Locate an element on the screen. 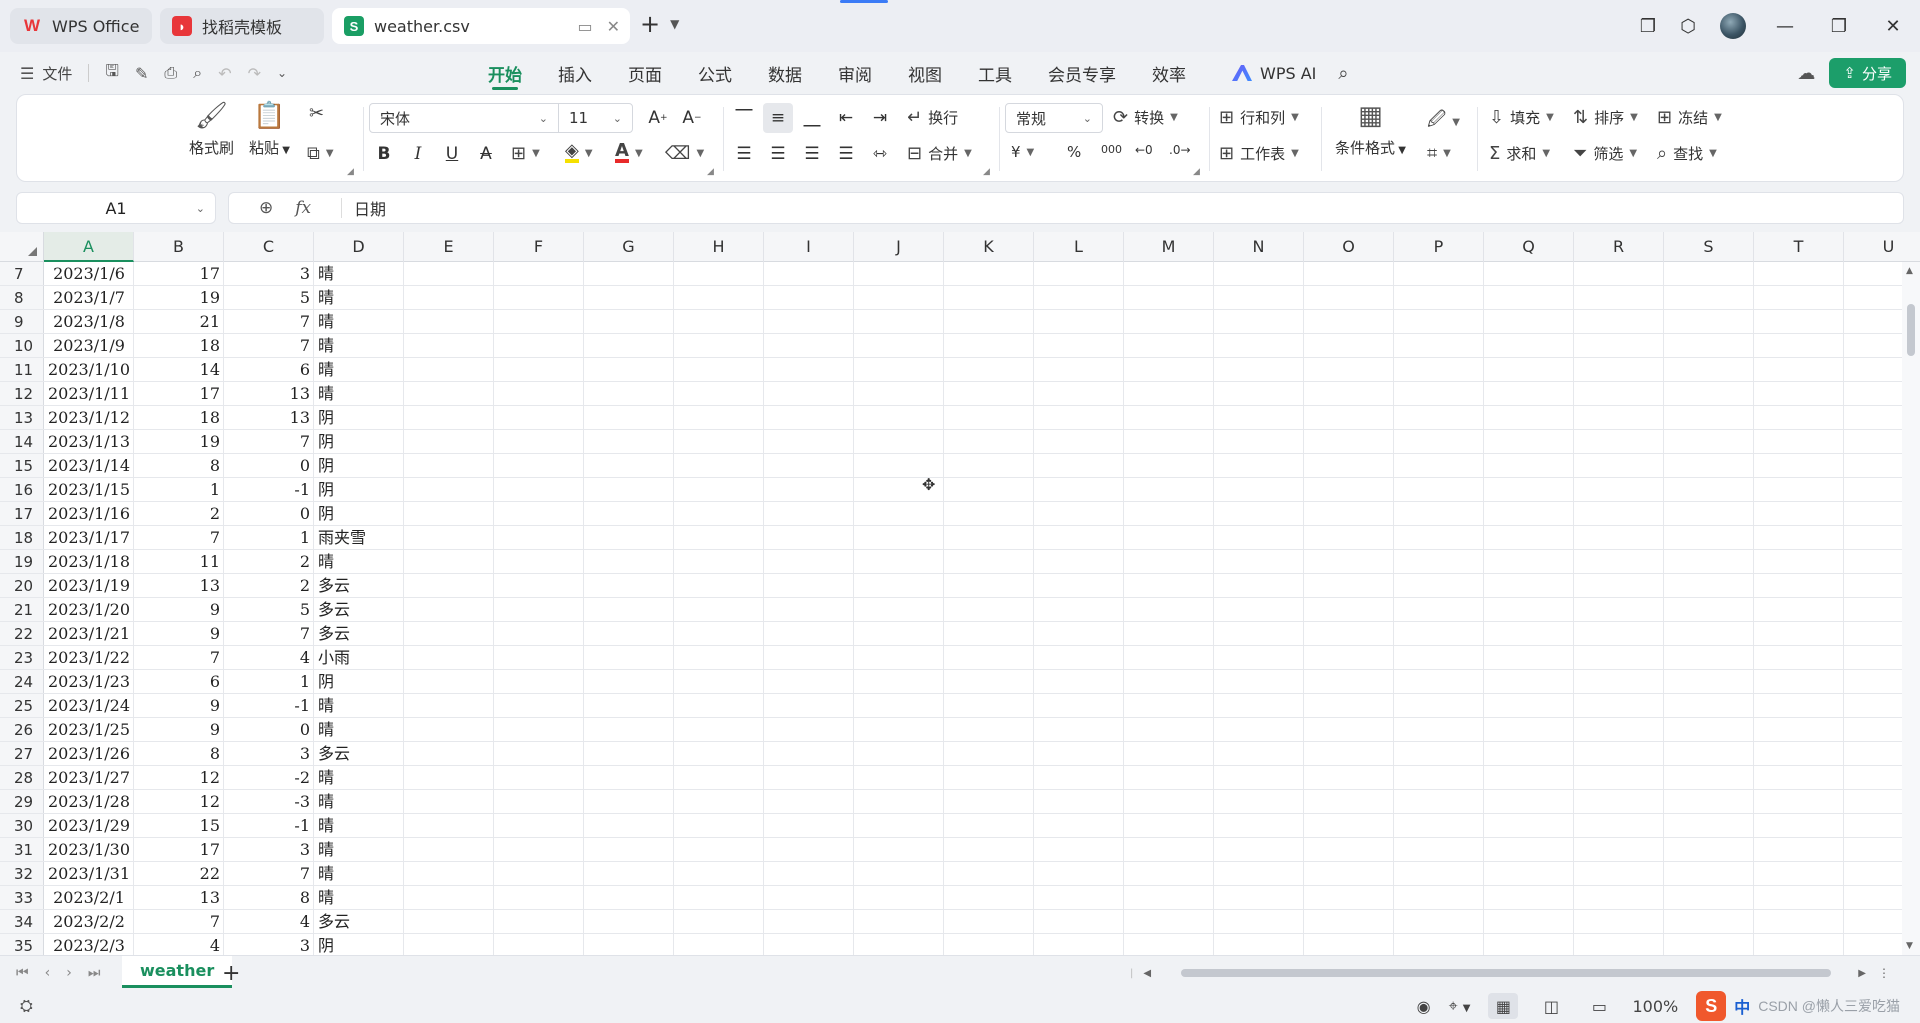  prev-sheet-icon: ‹ is located at coordinates (48, 973).